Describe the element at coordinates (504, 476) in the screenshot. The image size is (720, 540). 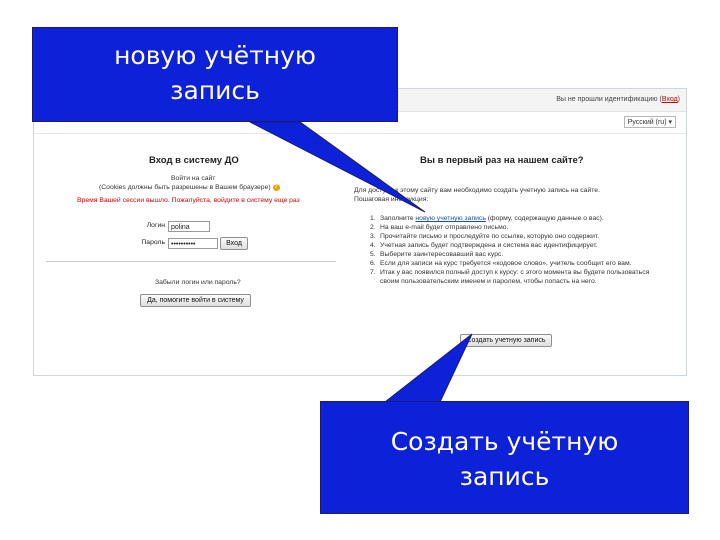
I see `bottom-callout-line2: запись` at that location.